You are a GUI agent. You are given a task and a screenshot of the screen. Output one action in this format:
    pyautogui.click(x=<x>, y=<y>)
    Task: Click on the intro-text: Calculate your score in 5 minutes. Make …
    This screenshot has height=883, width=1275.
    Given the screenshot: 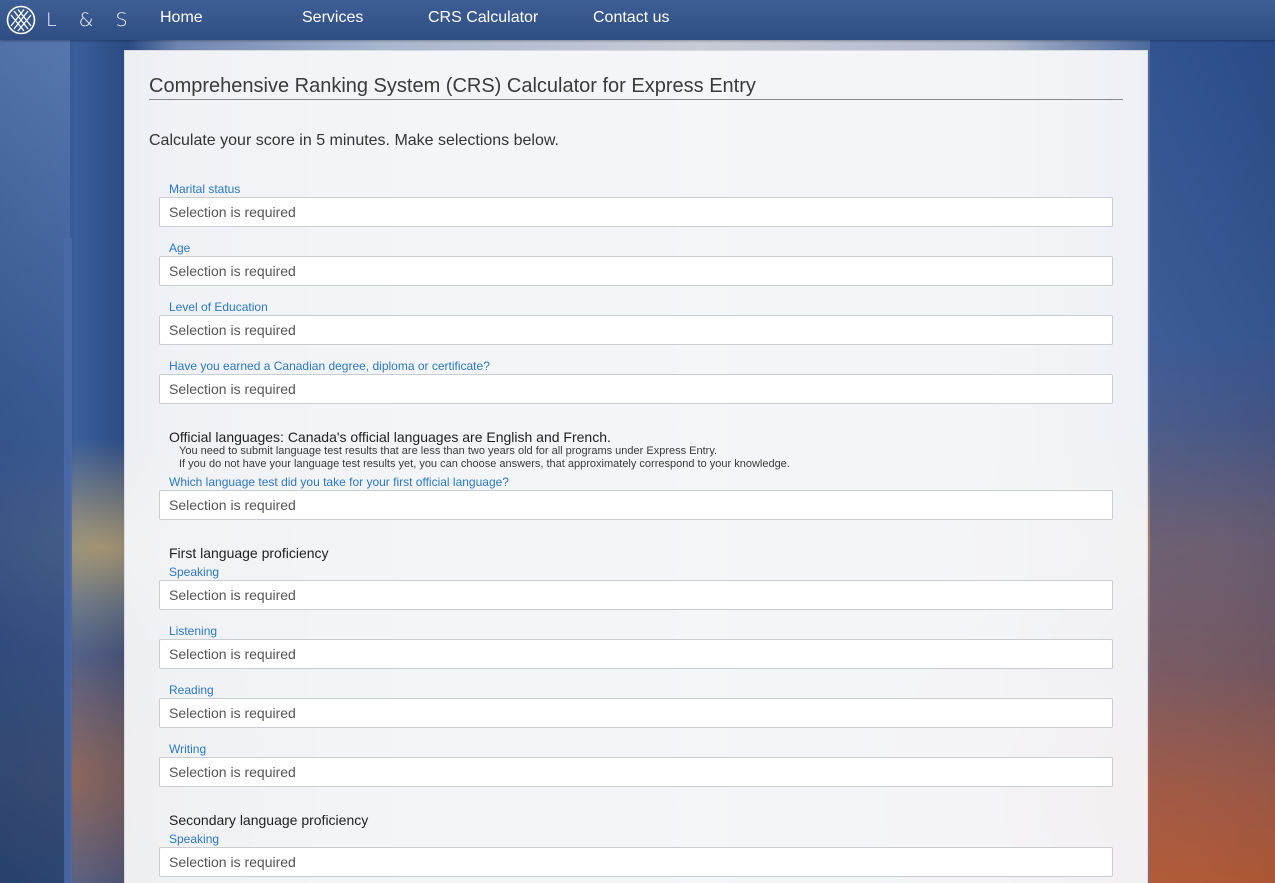 What is the action you would take?
    pyautogui.click(x=354, y=140)
    